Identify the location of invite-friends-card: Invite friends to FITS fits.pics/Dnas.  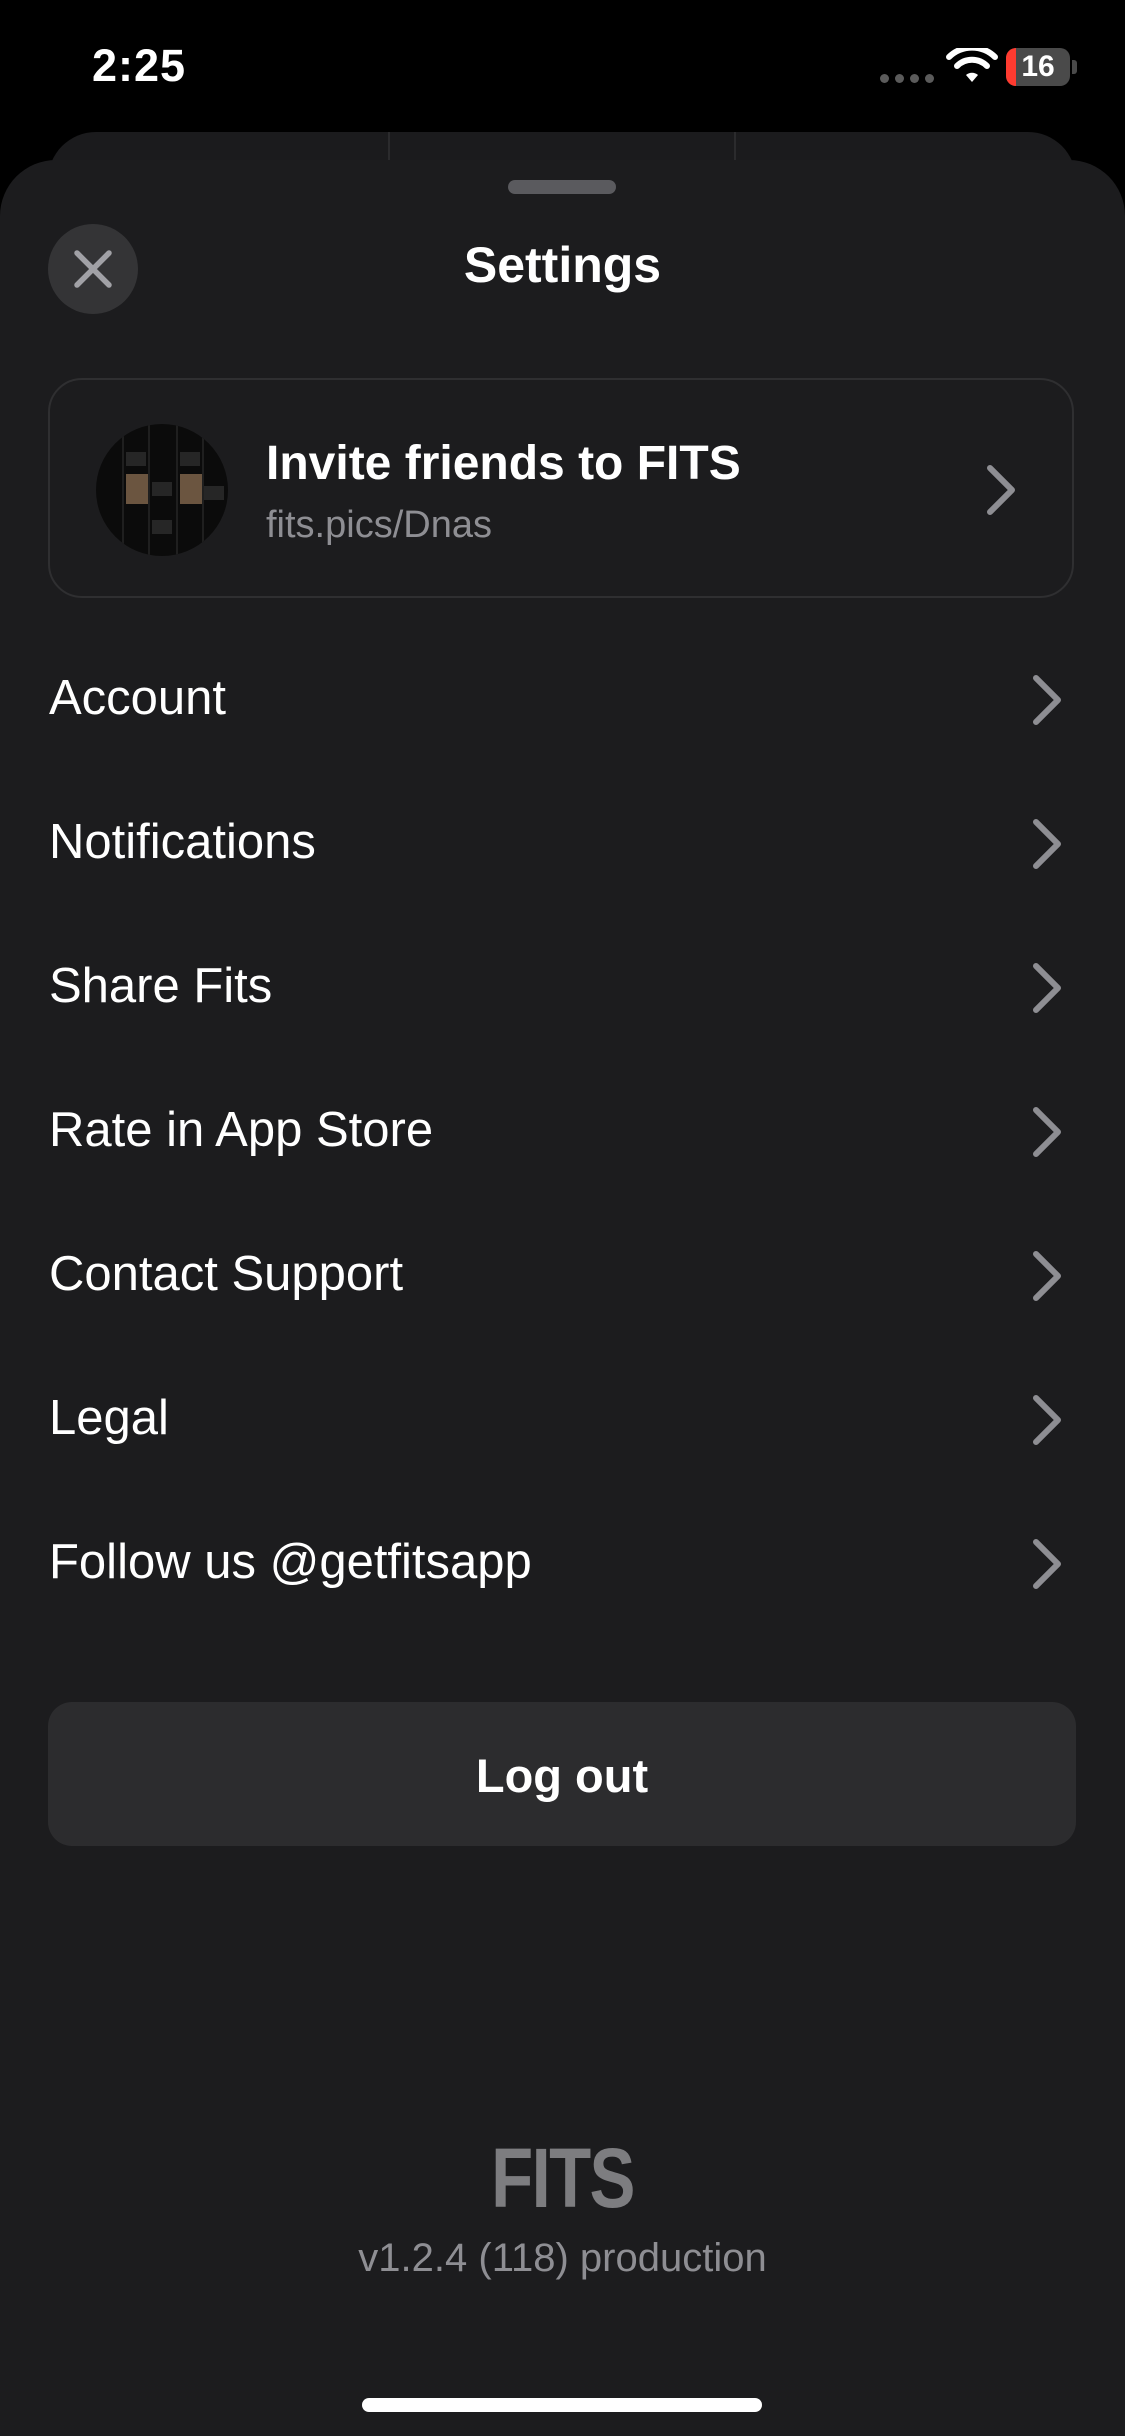
(561, 488).